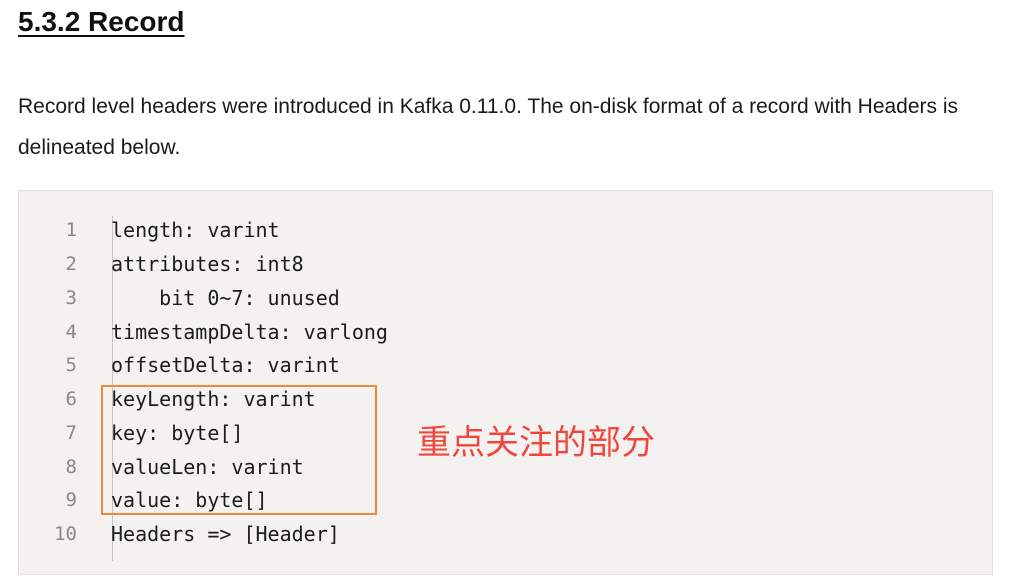  Describe the element at coordinates (225, 365) in the screenshot. I see `code-text: offsetDelta: varint` at that location.